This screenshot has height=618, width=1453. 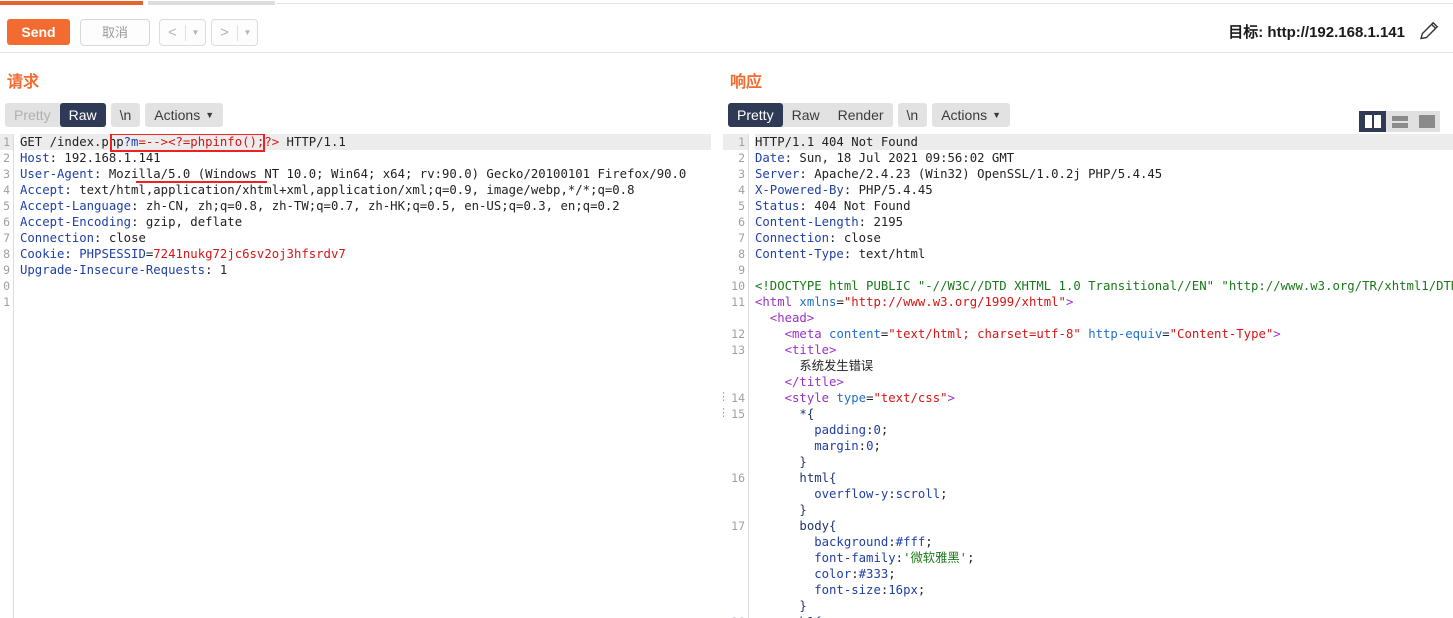 What do you see at coordinates (57, 238) in the screenshot?
I see `code-token: Connection` at bounding box center [57, 238].